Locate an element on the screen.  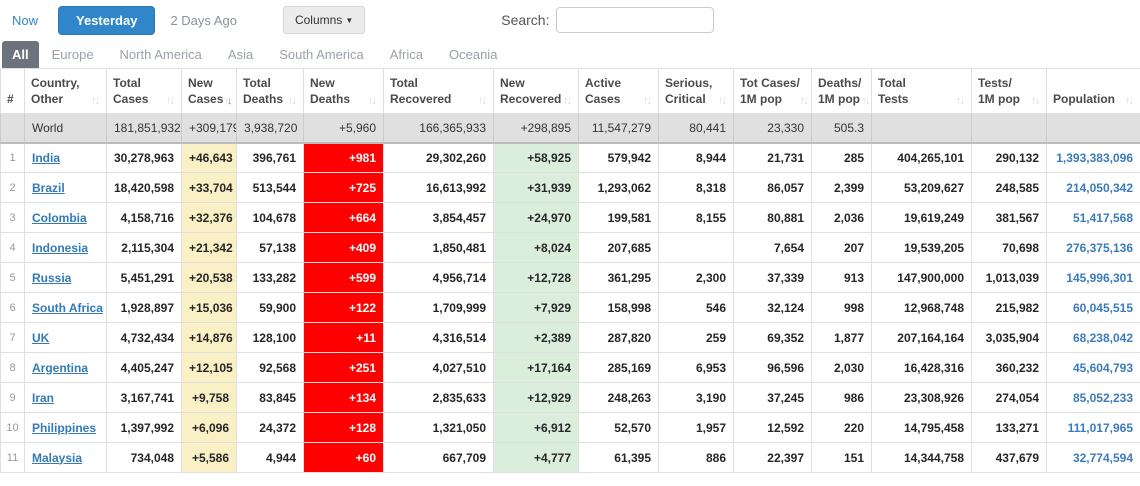
cell-tot_cases_1m: 22,397 is located at coordinates (772, 457).